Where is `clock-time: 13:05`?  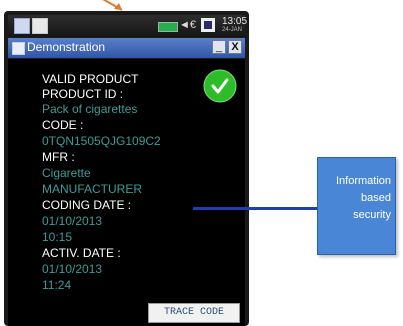 clock-time: 13:05 is located at coordinates (235, 21).